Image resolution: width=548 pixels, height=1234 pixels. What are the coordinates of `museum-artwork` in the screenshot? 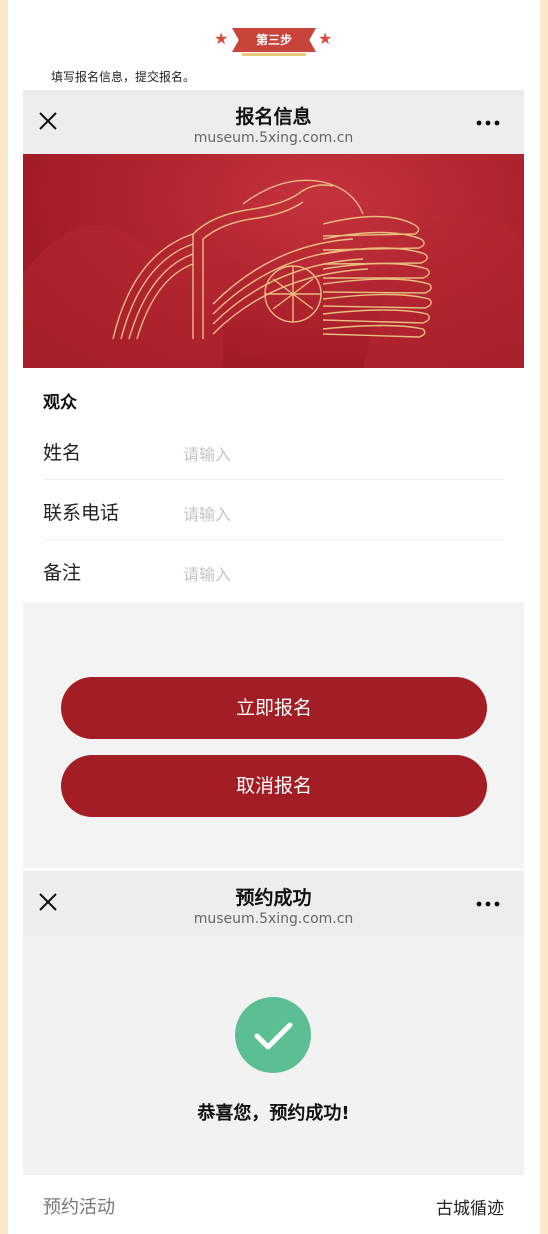 It's located at (273, 273).